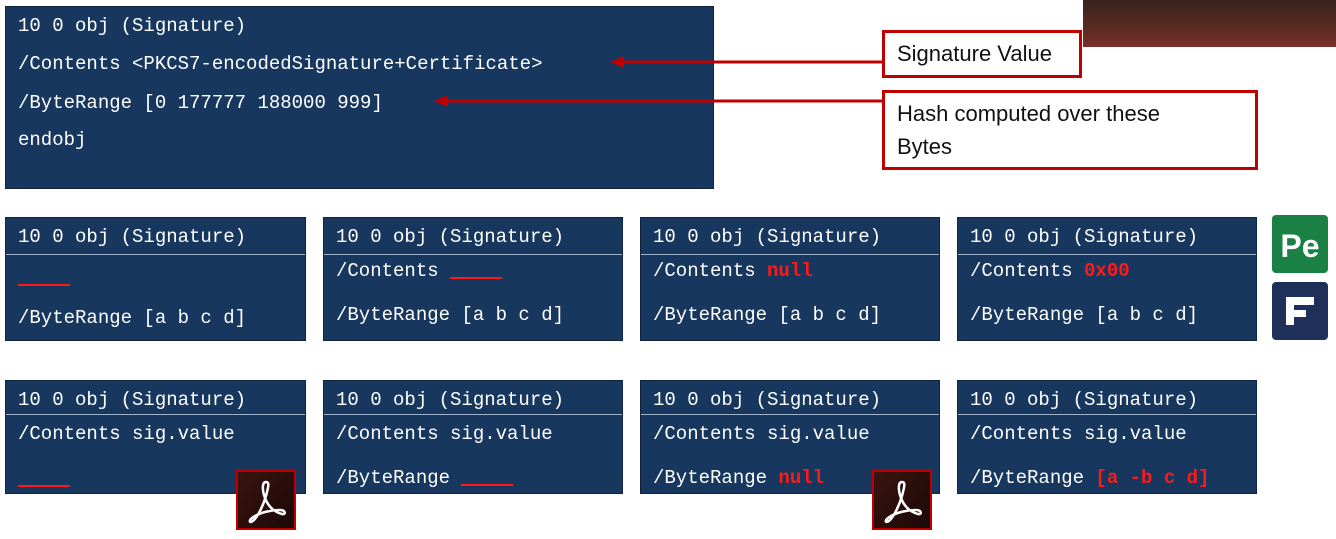 The height and width of the screenshot is (539, 1336). Describe the element at coordinates (1107, 271) in the screenshot. I see `contents-zero-value: 0x00` at that location.